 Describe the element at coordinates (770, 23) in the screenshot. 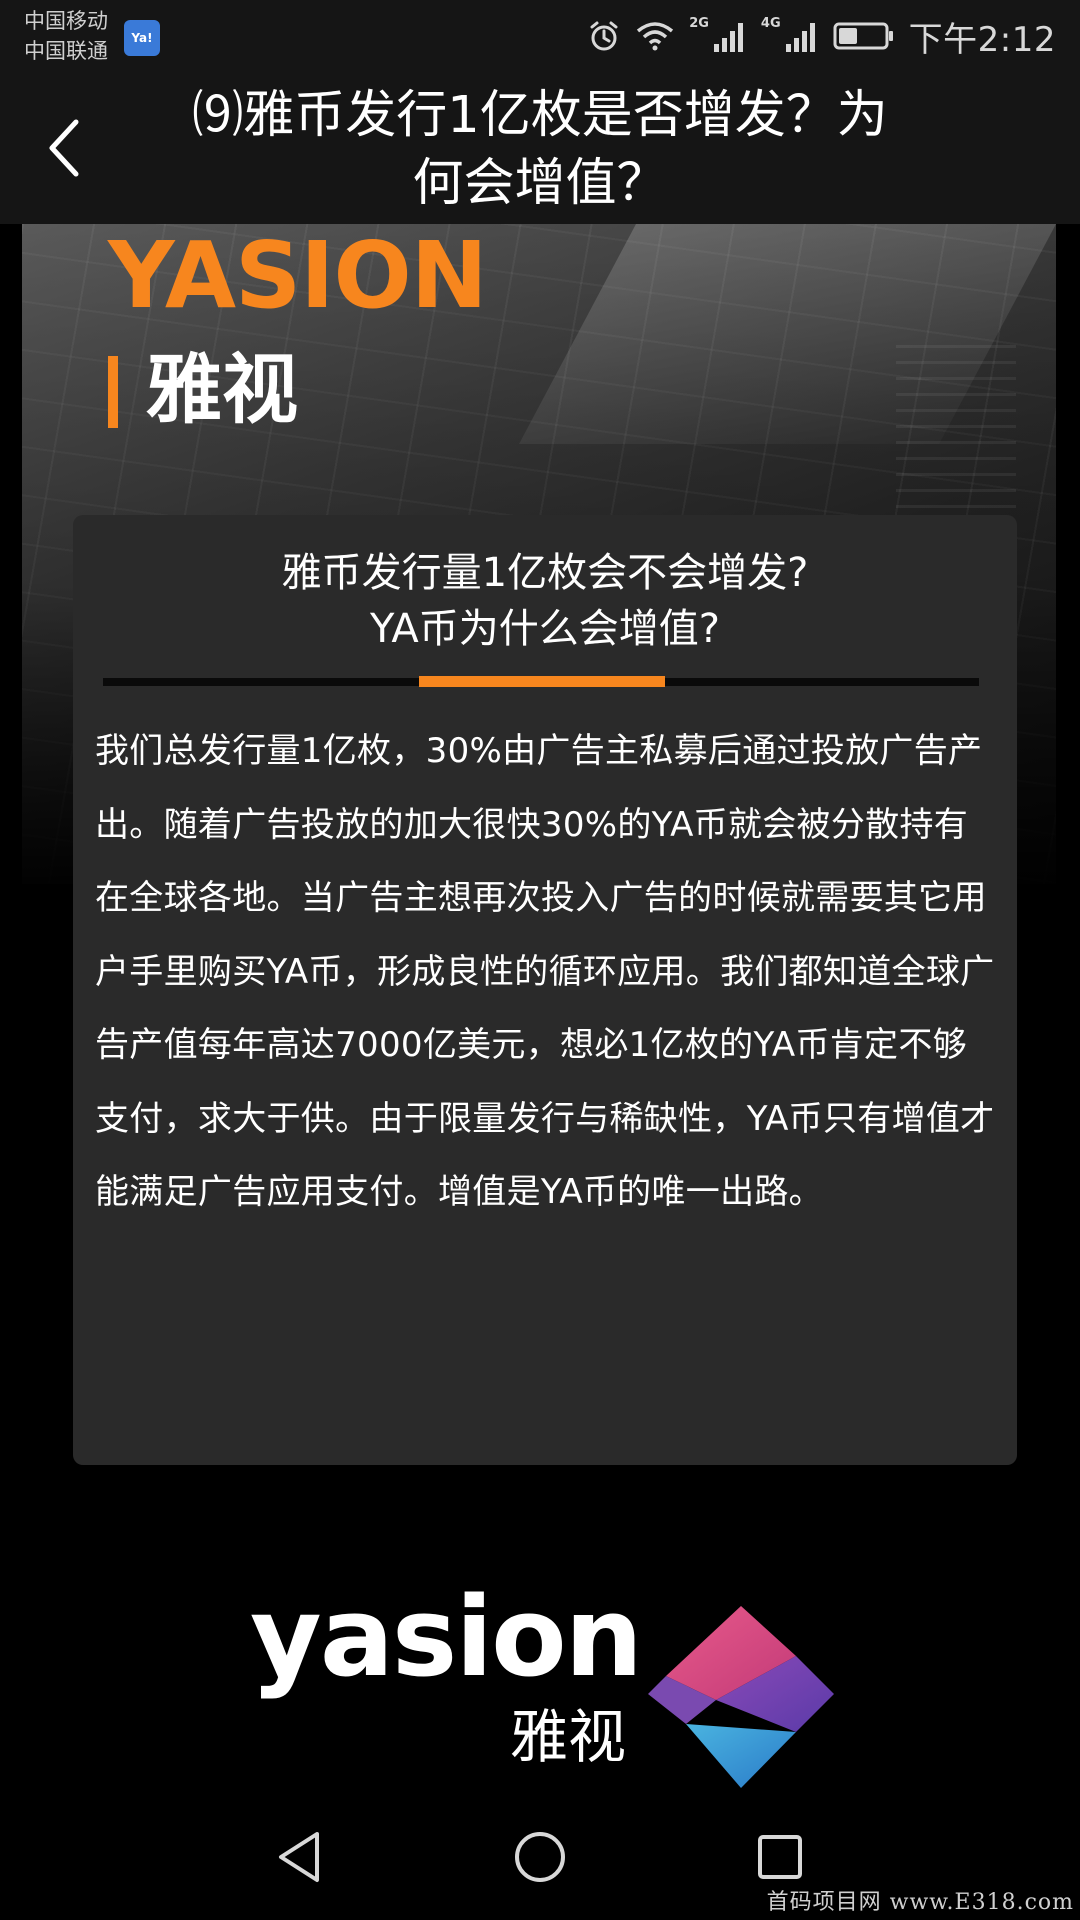

I see `network-type-2: 4G` at that location.